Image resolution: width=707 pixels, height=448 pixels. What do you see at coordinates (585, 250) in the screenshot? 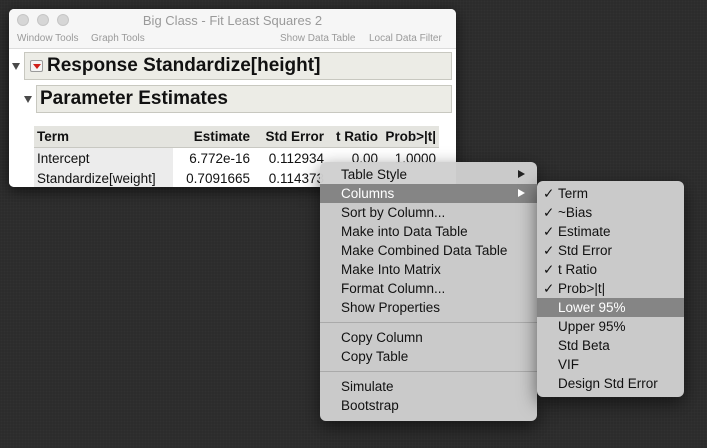
I see `submenu-item-label: Std Error` at bounding box center [585, 250].